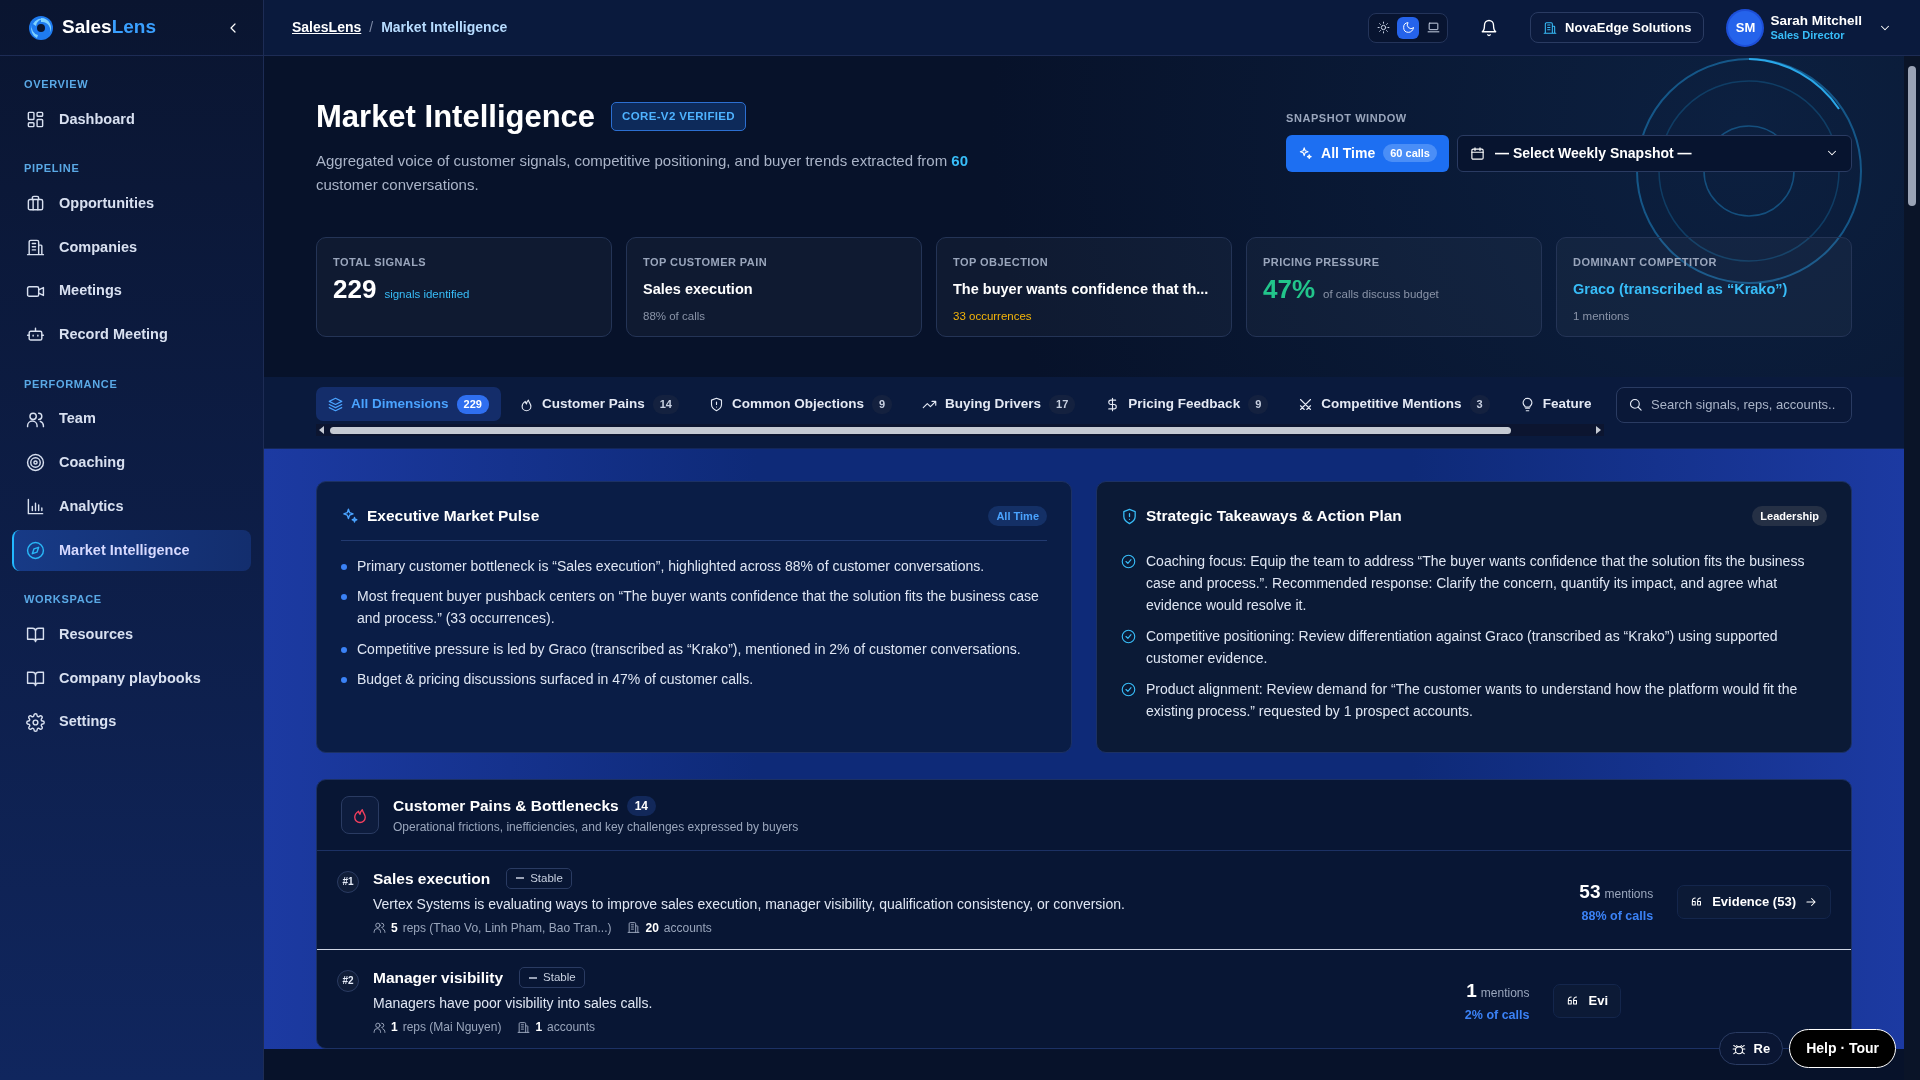  I want to click on section-heading: PIPELINE, so click(52, 169).